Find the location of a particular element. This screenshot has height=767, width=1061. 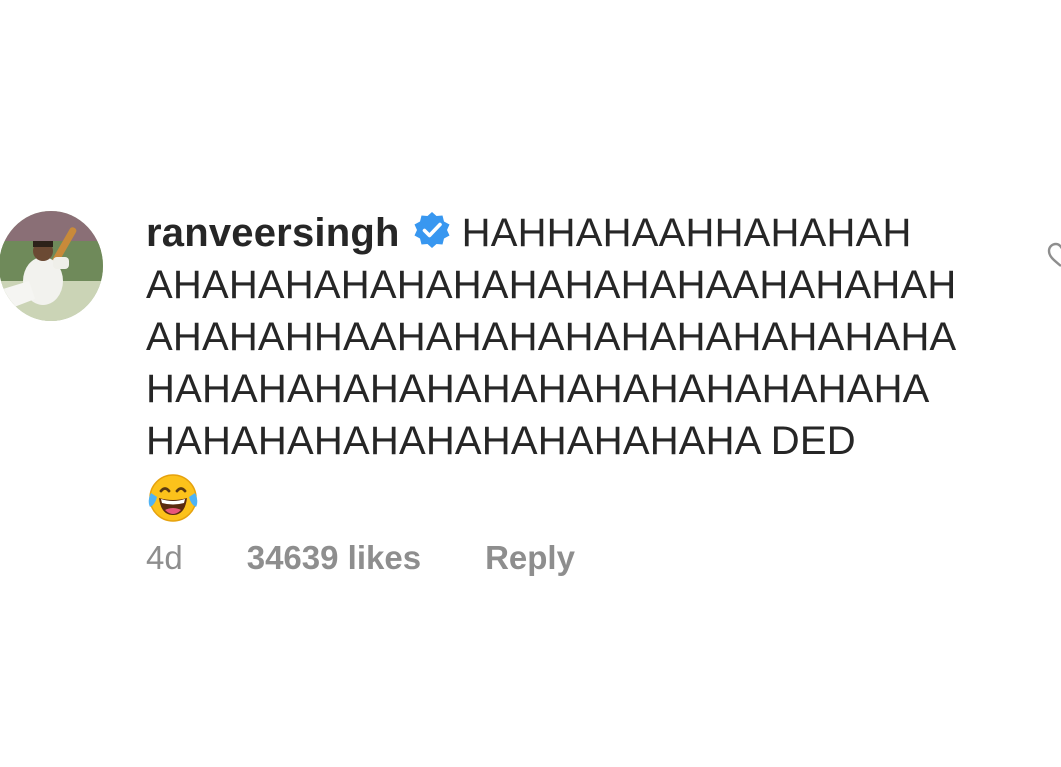

verified-badge-icon is located at coordinates (432, 230).